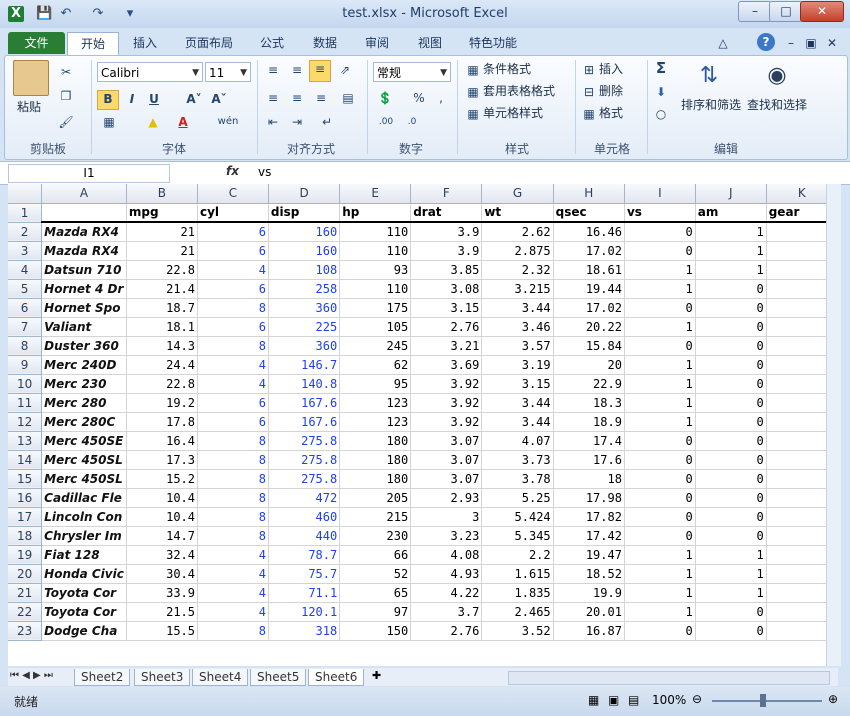 Image resolution: width=850 pixels, height=716 pixels. I want to click on cell-f3: 3.9, so click(446, 251).